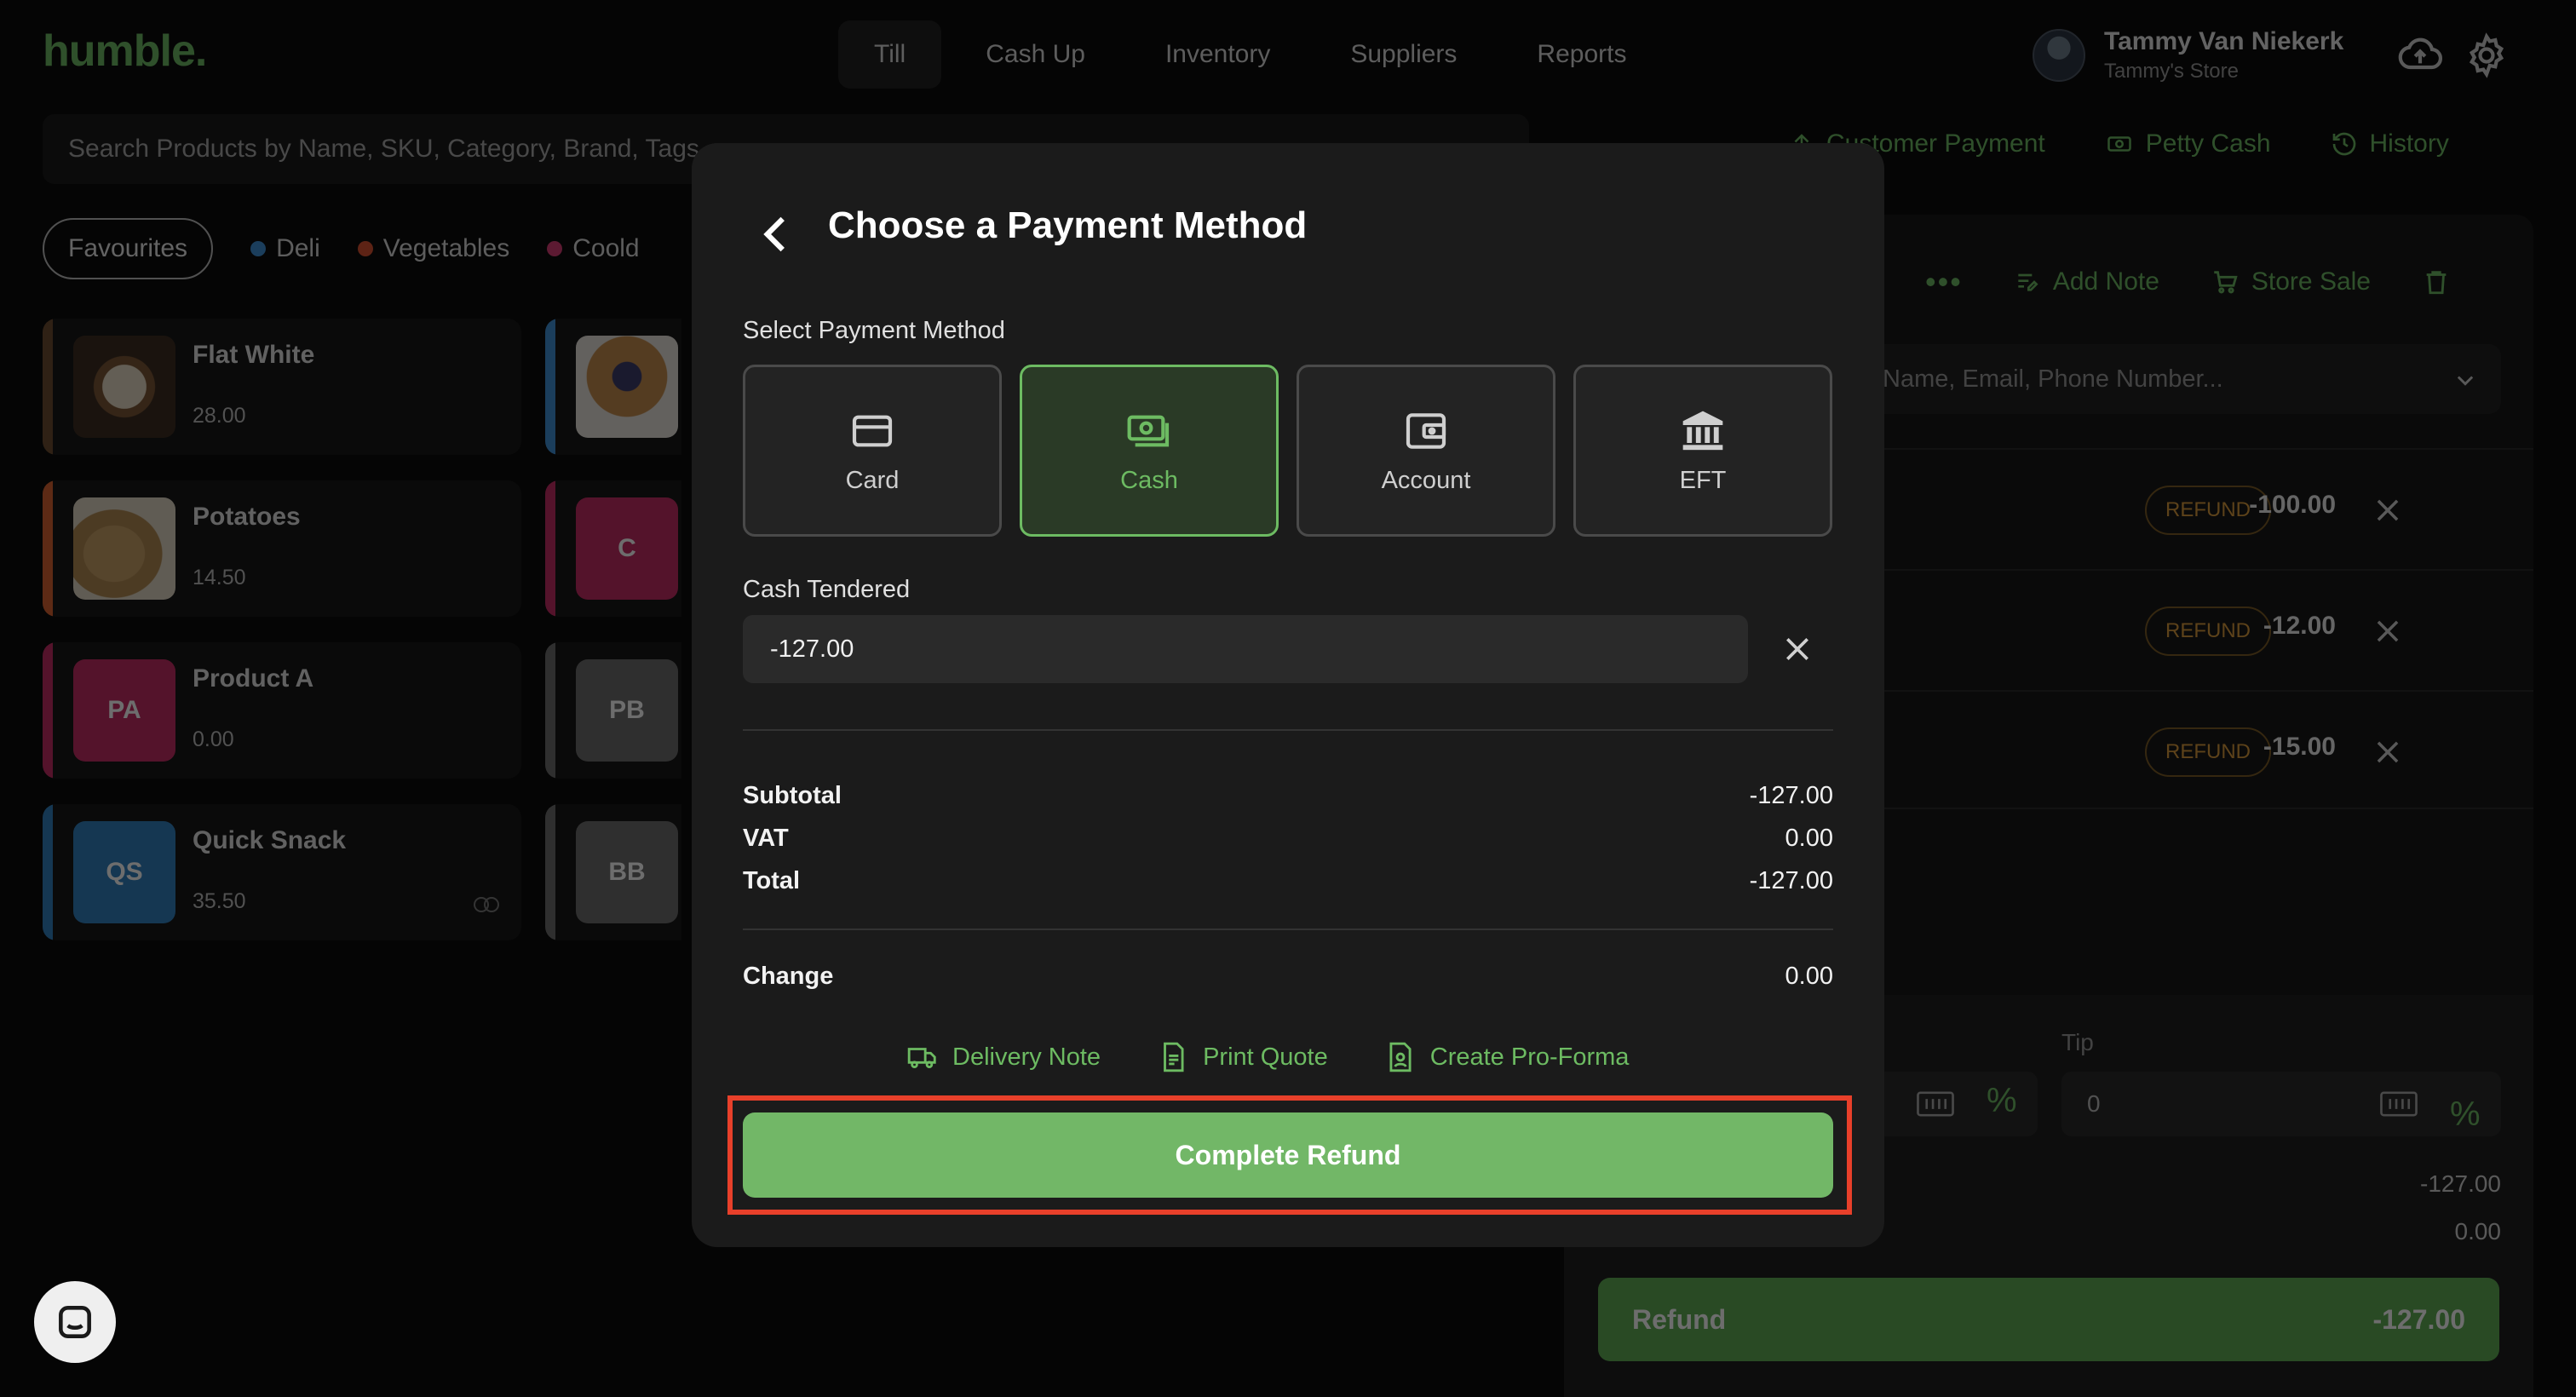  I want to click on refund-button: Refund -127.00, so click(2048, 1319).